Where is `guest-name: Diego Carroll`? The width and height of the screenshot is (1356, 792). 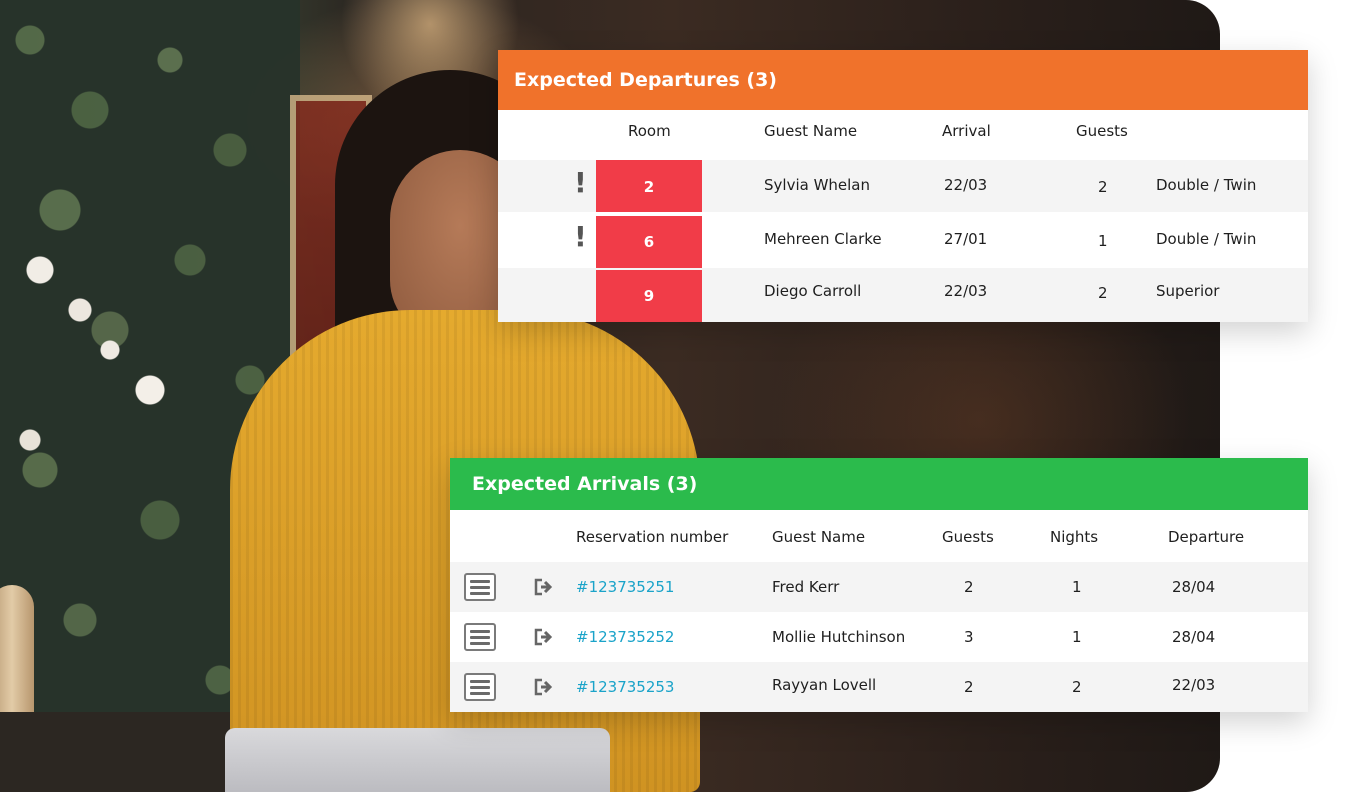
guest-name: Diego Carroll is located at coordinates (813, 291).